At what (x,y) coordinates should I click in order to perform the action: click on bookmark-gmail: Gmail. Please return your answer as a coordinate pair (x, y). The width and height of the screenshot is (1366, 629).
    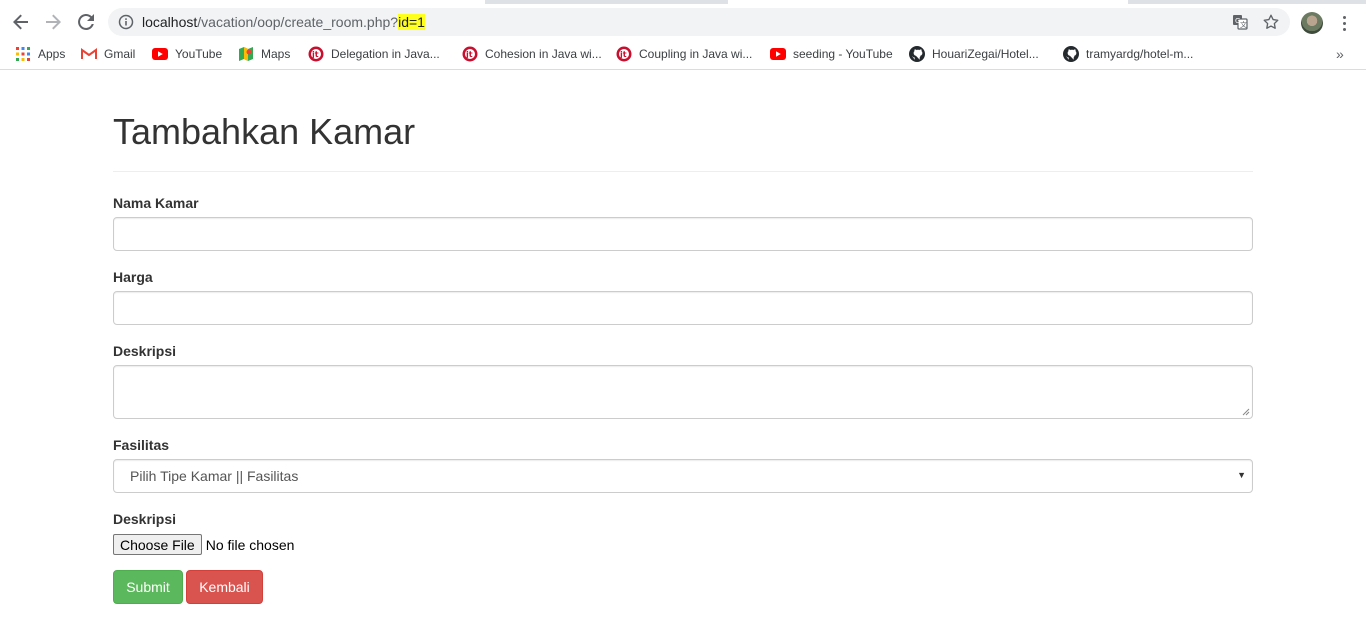
    Looking at the image, I should click on (108, 54).